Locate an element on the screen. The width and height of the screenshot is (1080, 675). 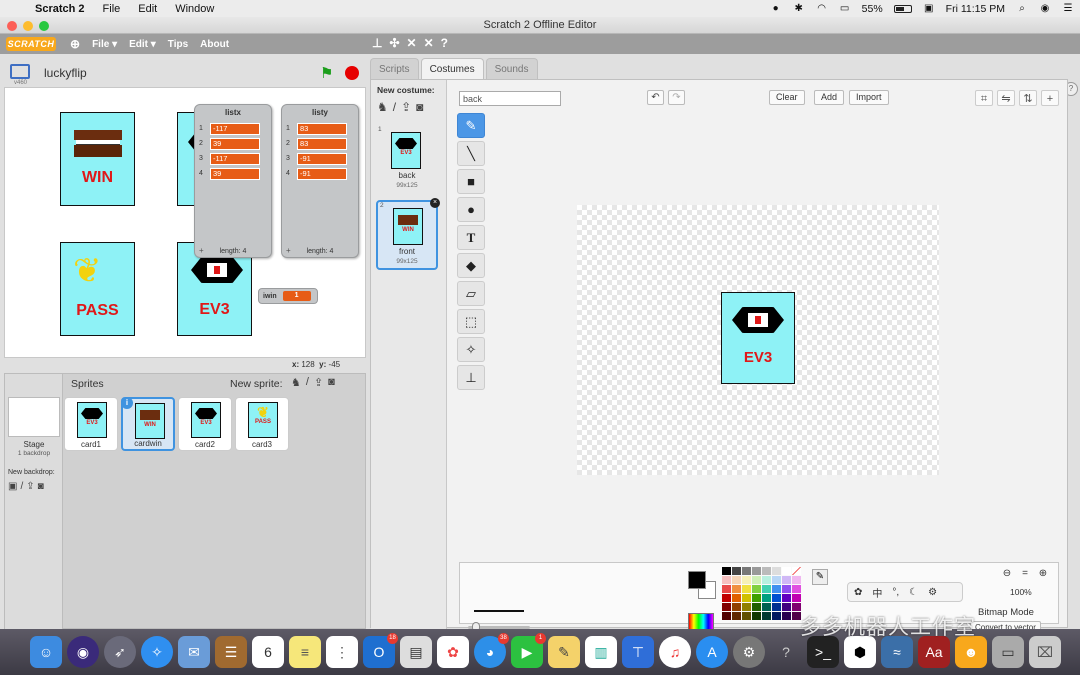
language-globe-icon: ⊕ is located at coordinates (75, 44).